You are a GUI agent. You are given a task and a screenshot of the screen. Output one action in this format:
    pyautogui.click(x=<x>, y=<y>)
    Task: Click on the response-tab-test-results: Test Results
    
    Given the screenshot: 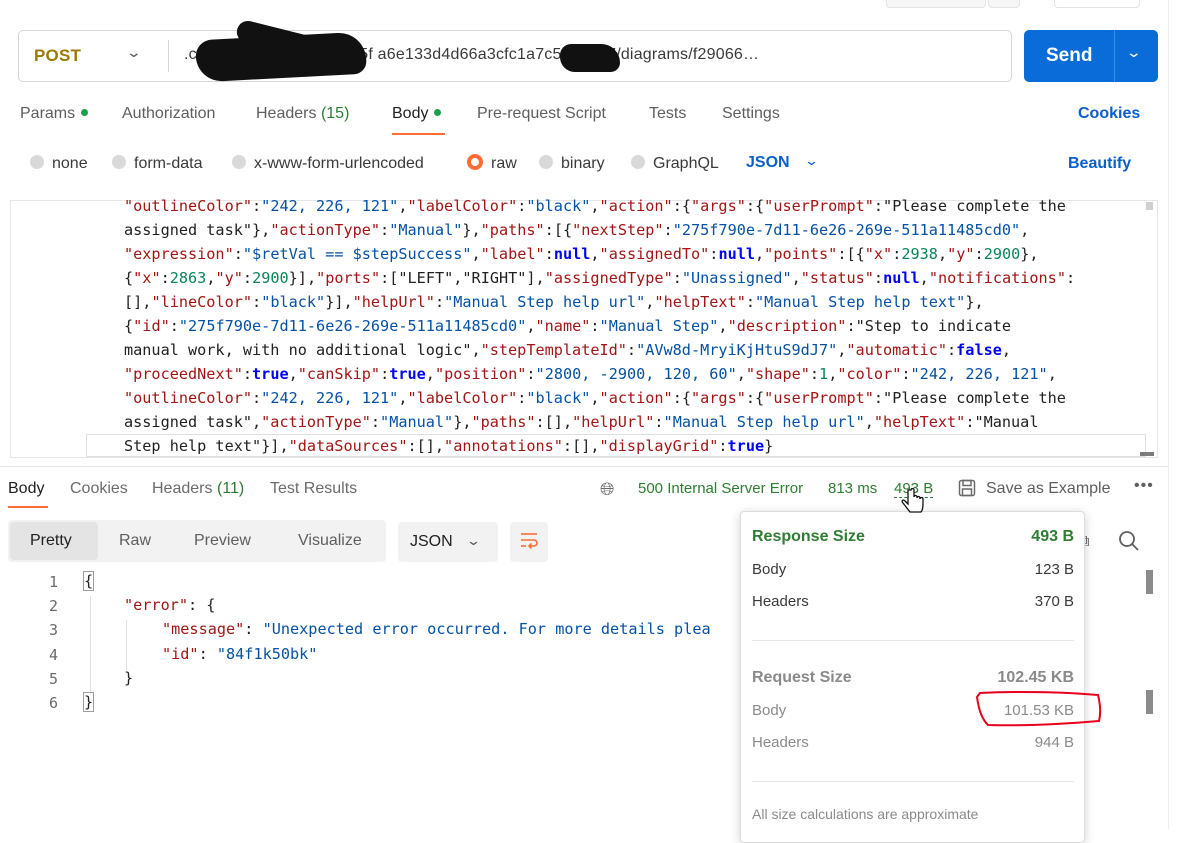 What is the action you would take?
    pyautogui.click(x=313, y=489)
    